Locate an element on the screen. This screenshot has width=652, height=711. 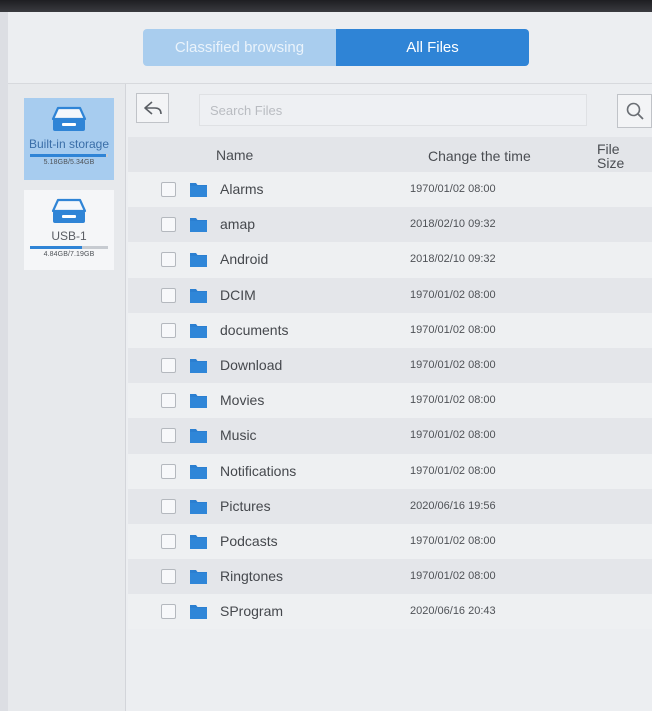
table-row: Download 1970/01/02 08:00 is located at coordinates (390, 365).